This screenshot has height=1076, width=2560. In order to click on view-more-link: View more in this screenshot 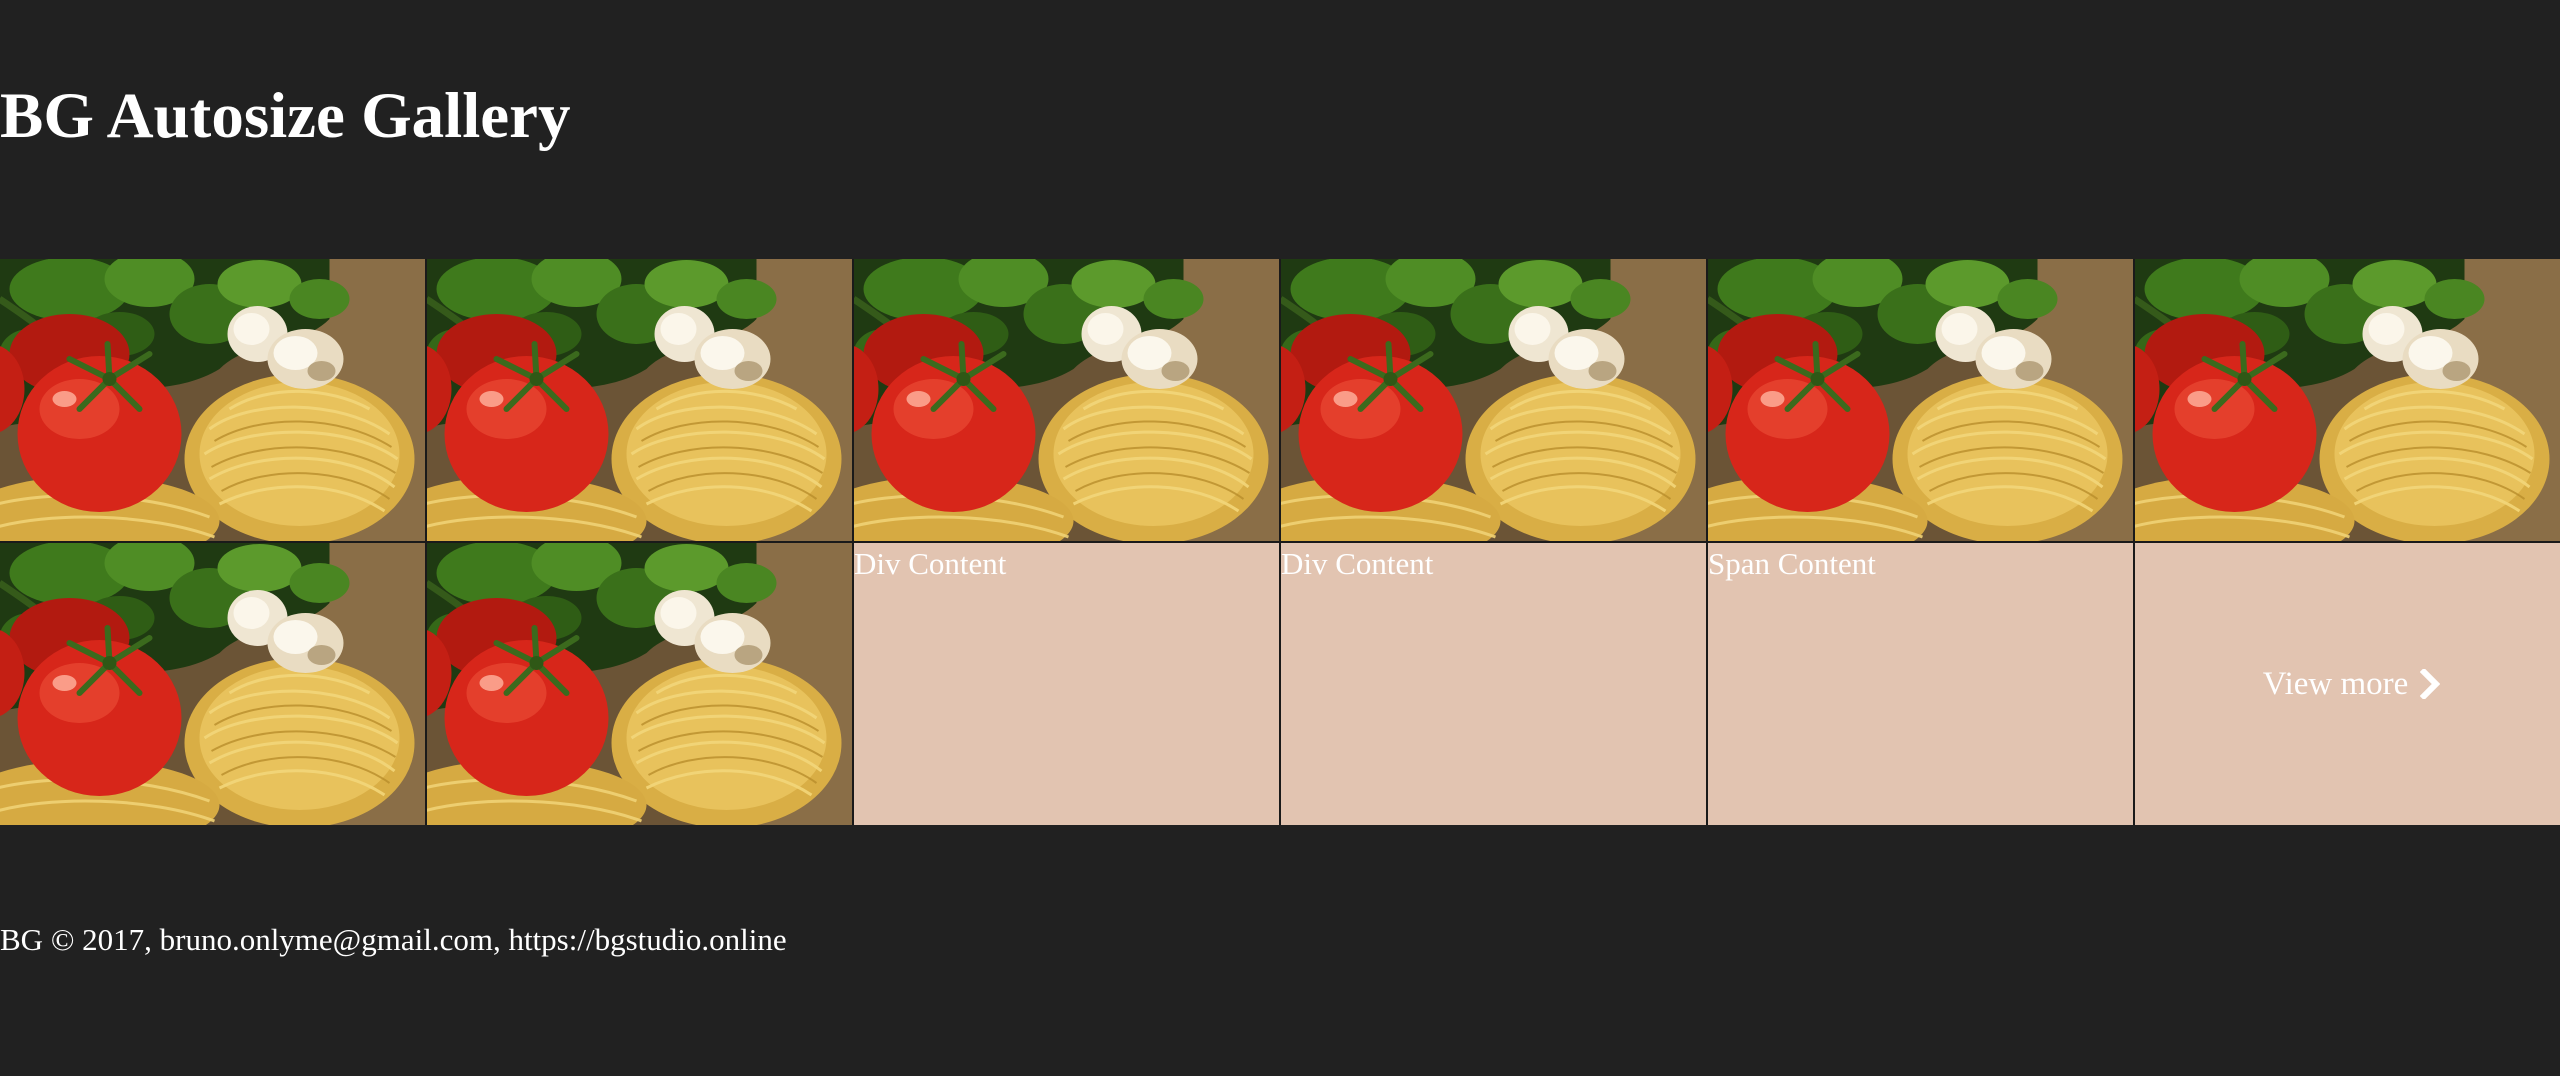, I will do `click(2352, 684)`.